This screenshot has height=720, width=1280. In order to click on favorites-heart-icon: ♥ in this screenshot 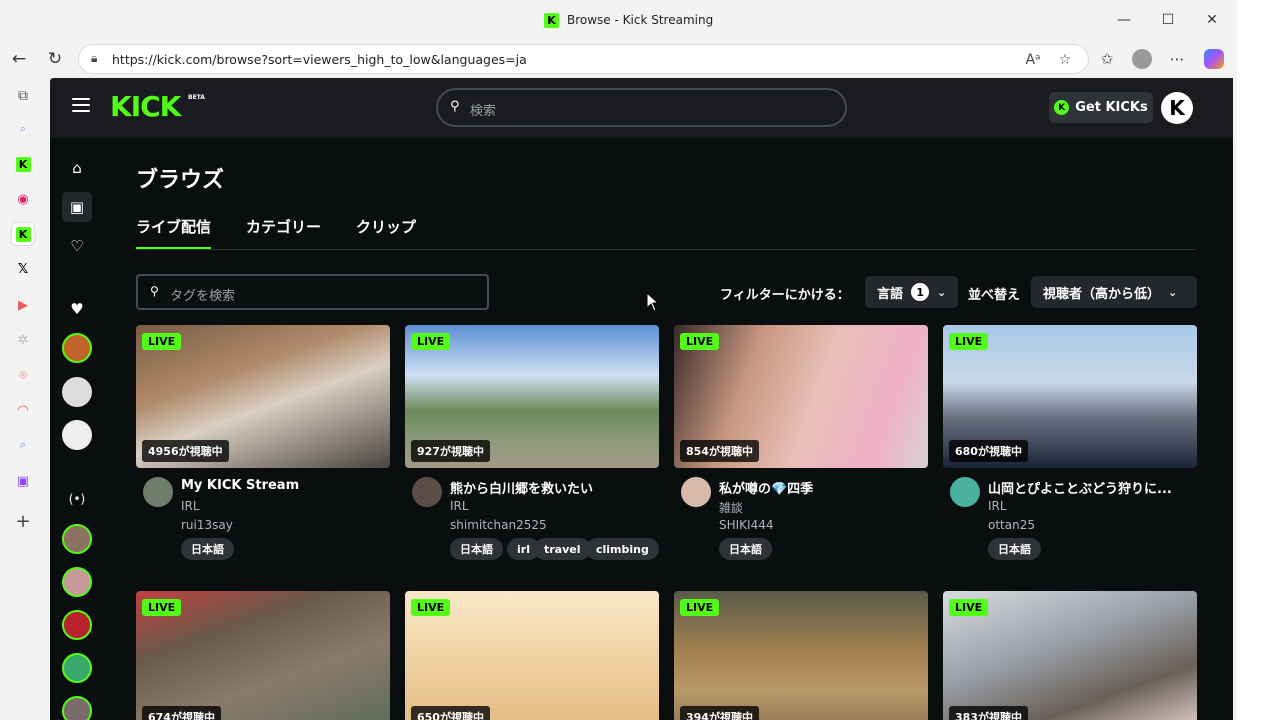, I will do `click(77, 309)`.